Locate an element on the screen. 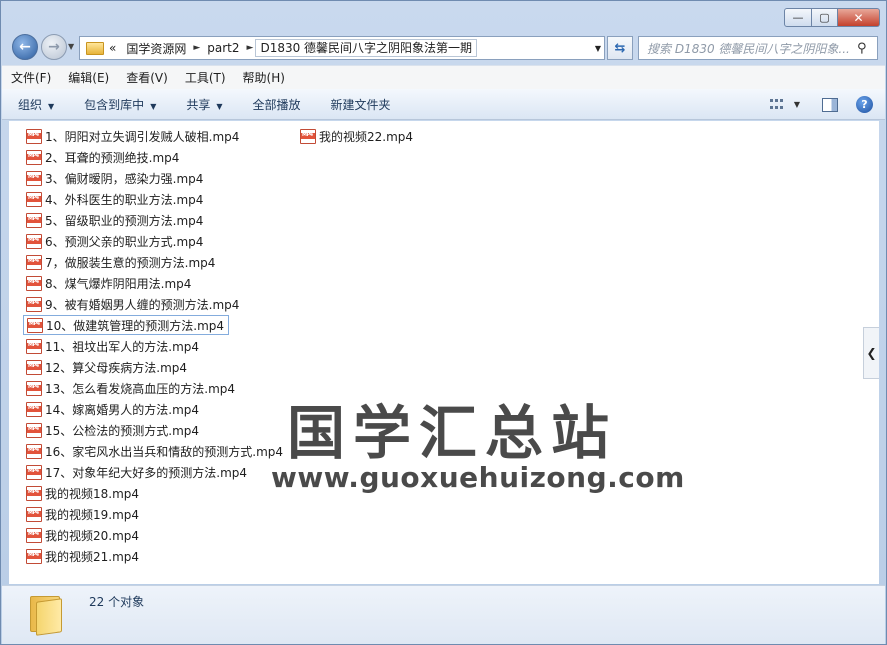  breadcrumb-item-part2: part2 is located at coordinates (223, 48).